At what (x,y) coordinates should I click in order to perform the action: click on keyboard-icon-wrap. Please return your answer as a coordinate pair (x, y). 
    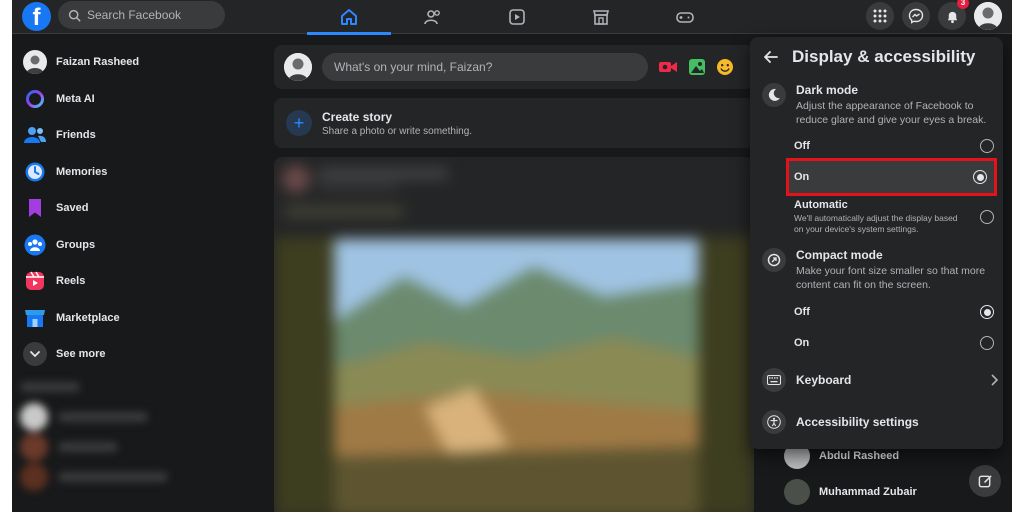
    Looking at the image, I should click on (774, 380).